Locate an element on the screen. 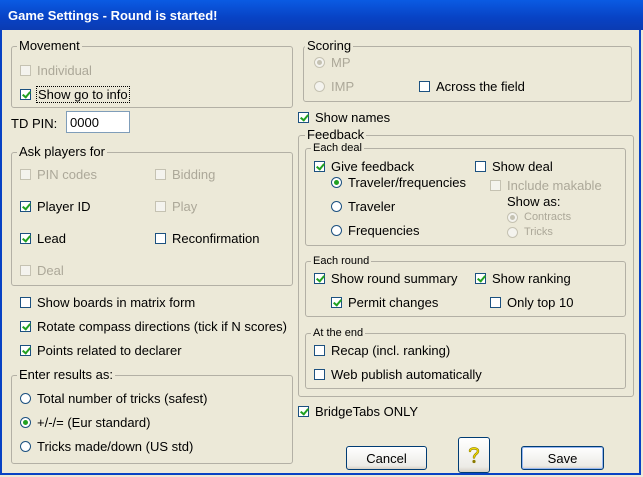 The image size is (643, 477). imp-dot is located at coordinates (319, 86).